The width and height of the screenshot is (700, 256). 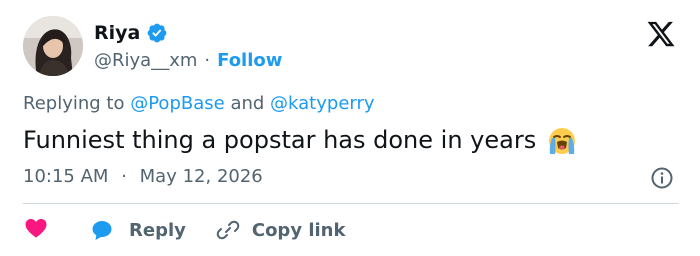 I want to click on author-handle: @Riya__xm, so click(x=145, y=60).